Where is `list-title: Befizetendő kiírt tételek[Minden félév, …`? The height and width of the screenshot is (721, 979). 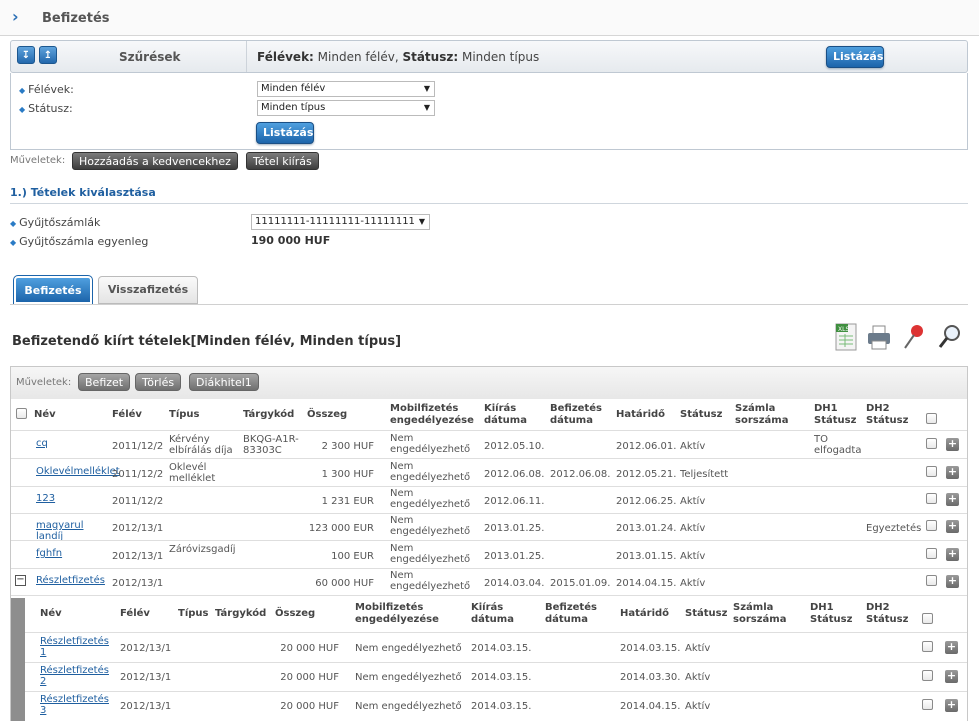 list-title: Befizetendő kiírt tételek[Minden félév, … is located at coordinates (207, 341).